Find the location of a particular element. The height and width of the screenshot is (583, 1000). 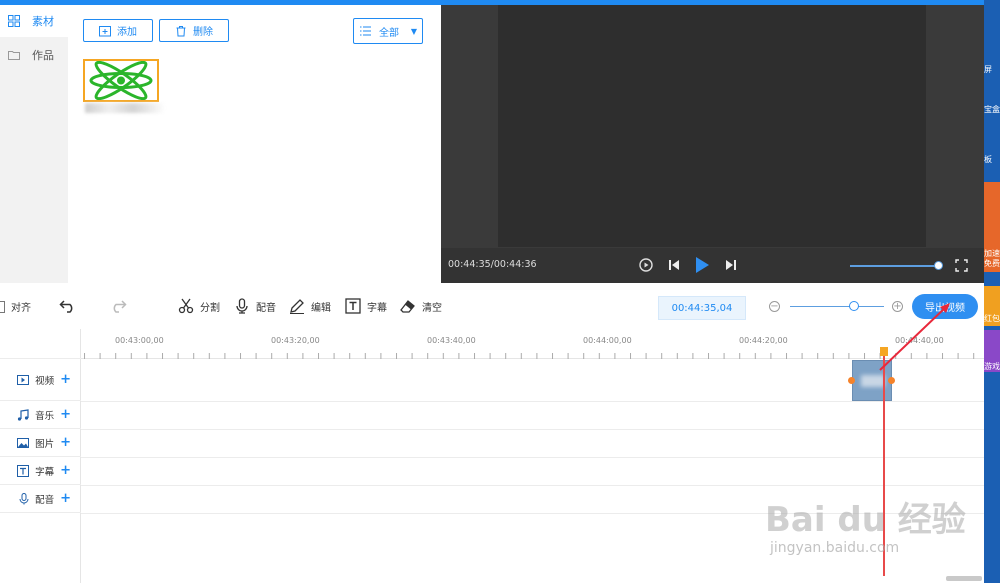

subtitle-button: 字幕 is located at coordinates (366, 306).